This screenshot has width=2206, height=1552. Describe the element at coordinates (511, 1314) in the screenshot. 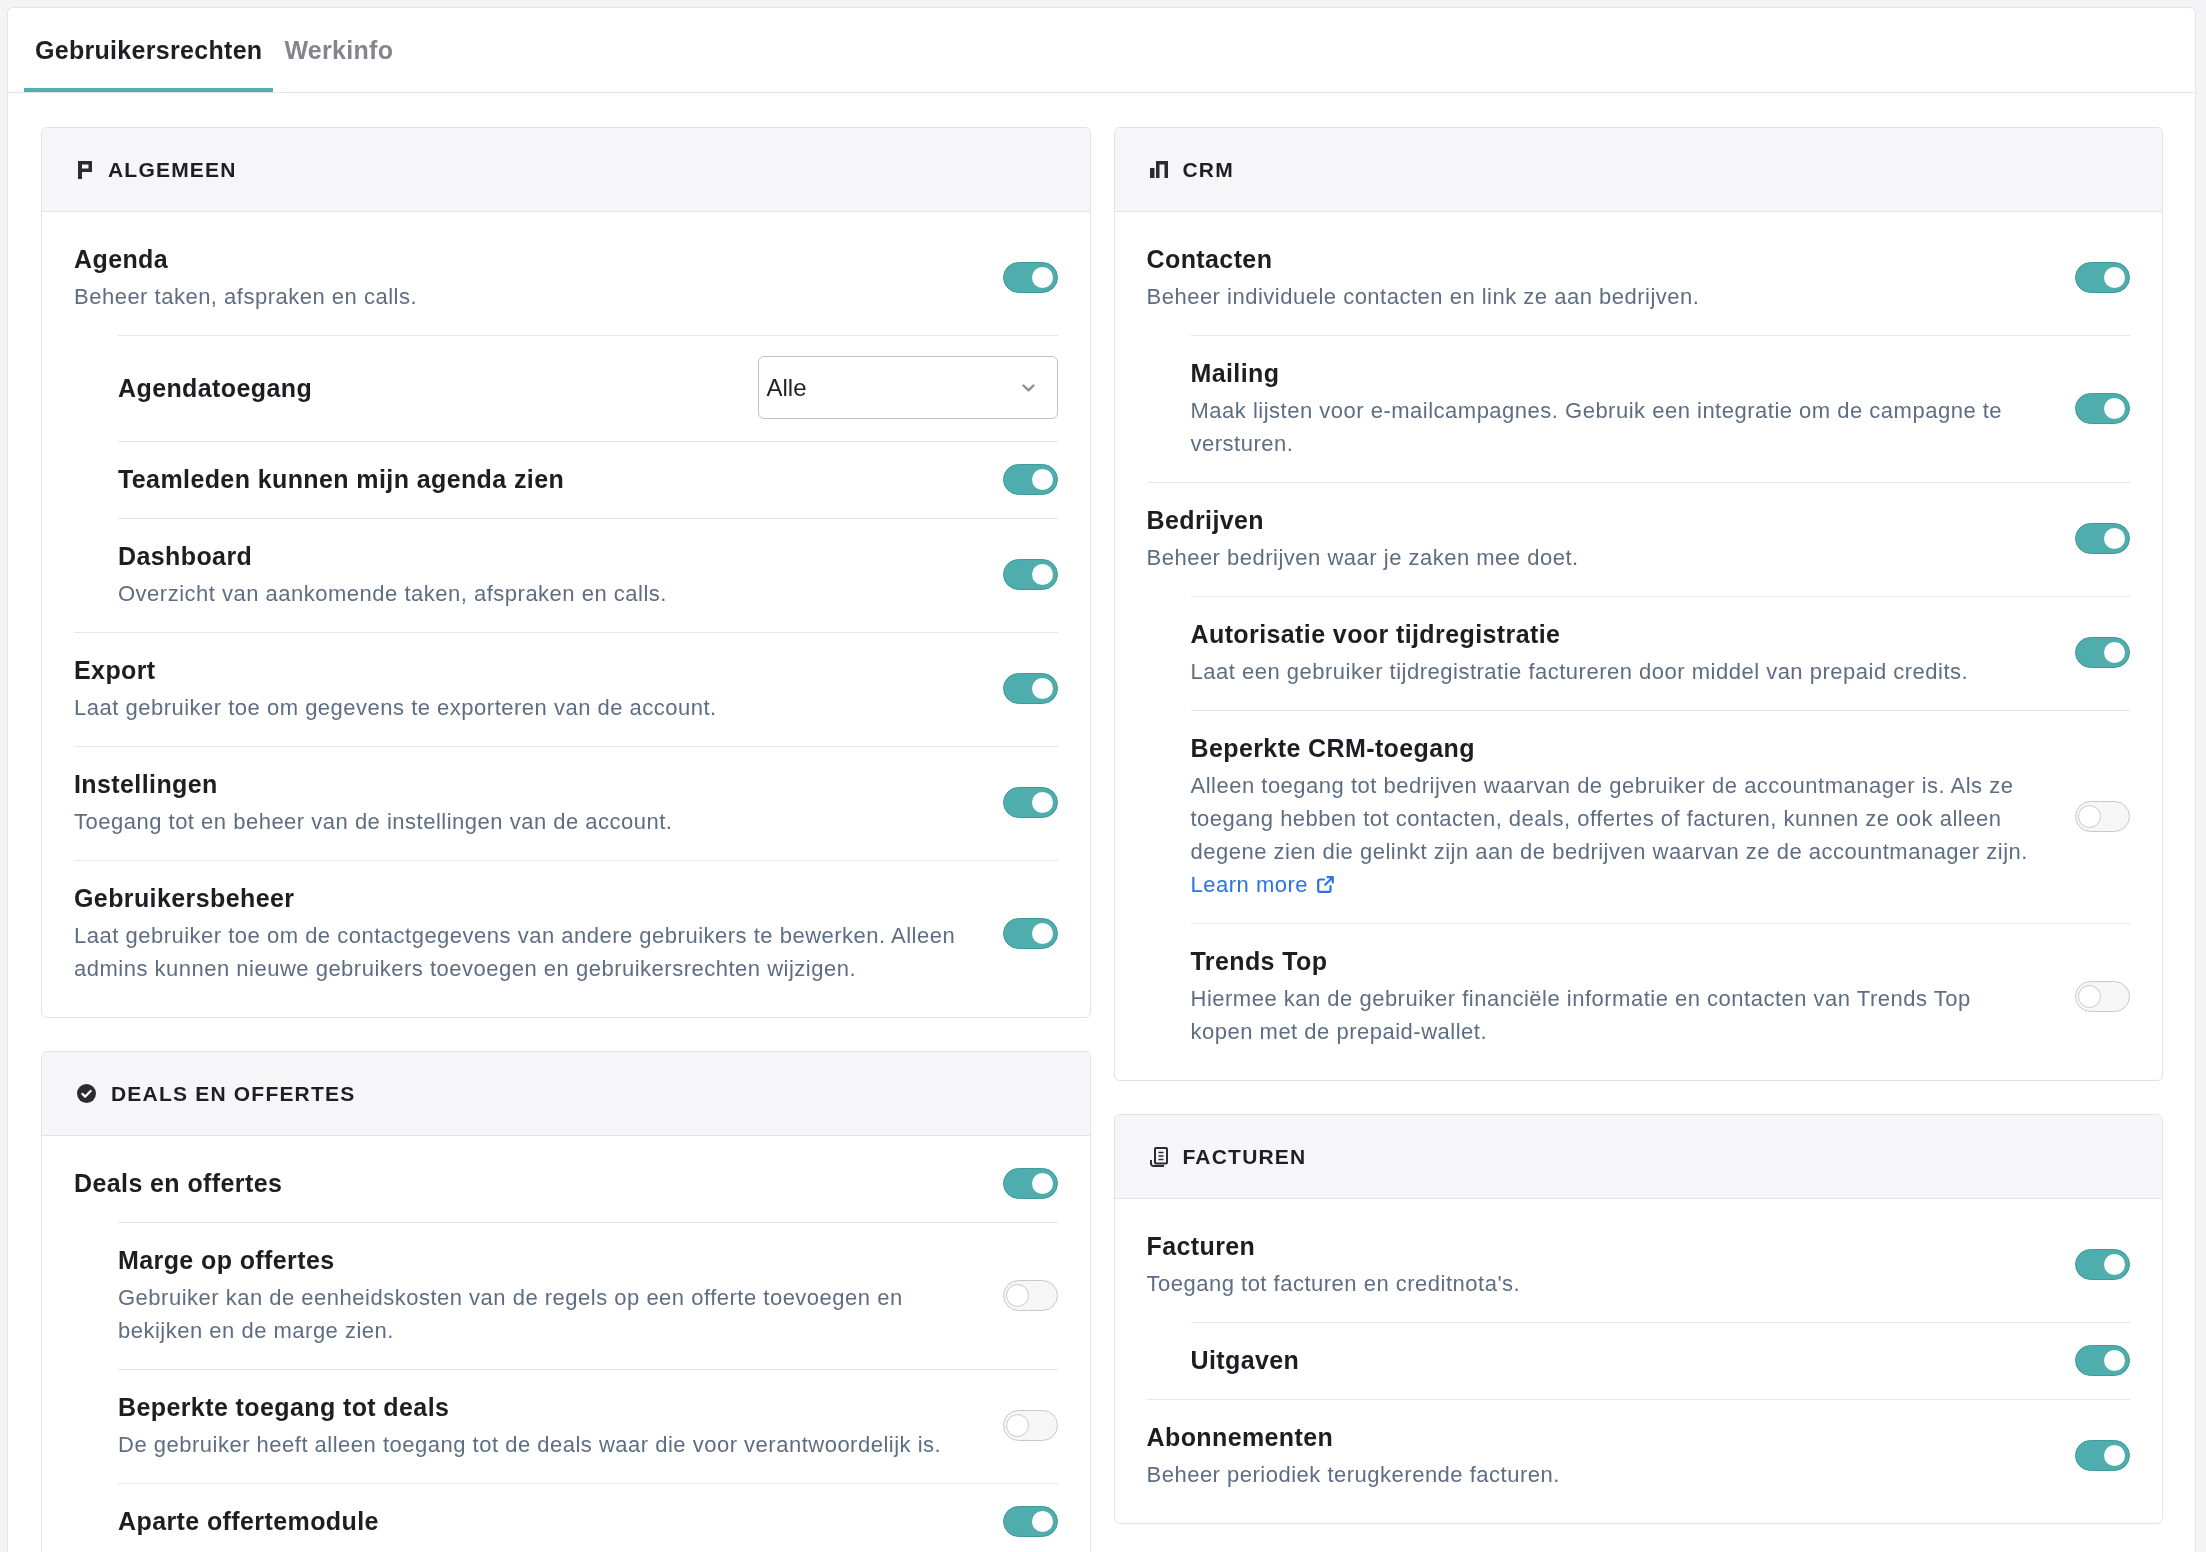

I see `setting-description: Gebruiker kan de eenheidskosten van de regels op een offerte toevoegen en bekijken en de marge zien.` at that location.